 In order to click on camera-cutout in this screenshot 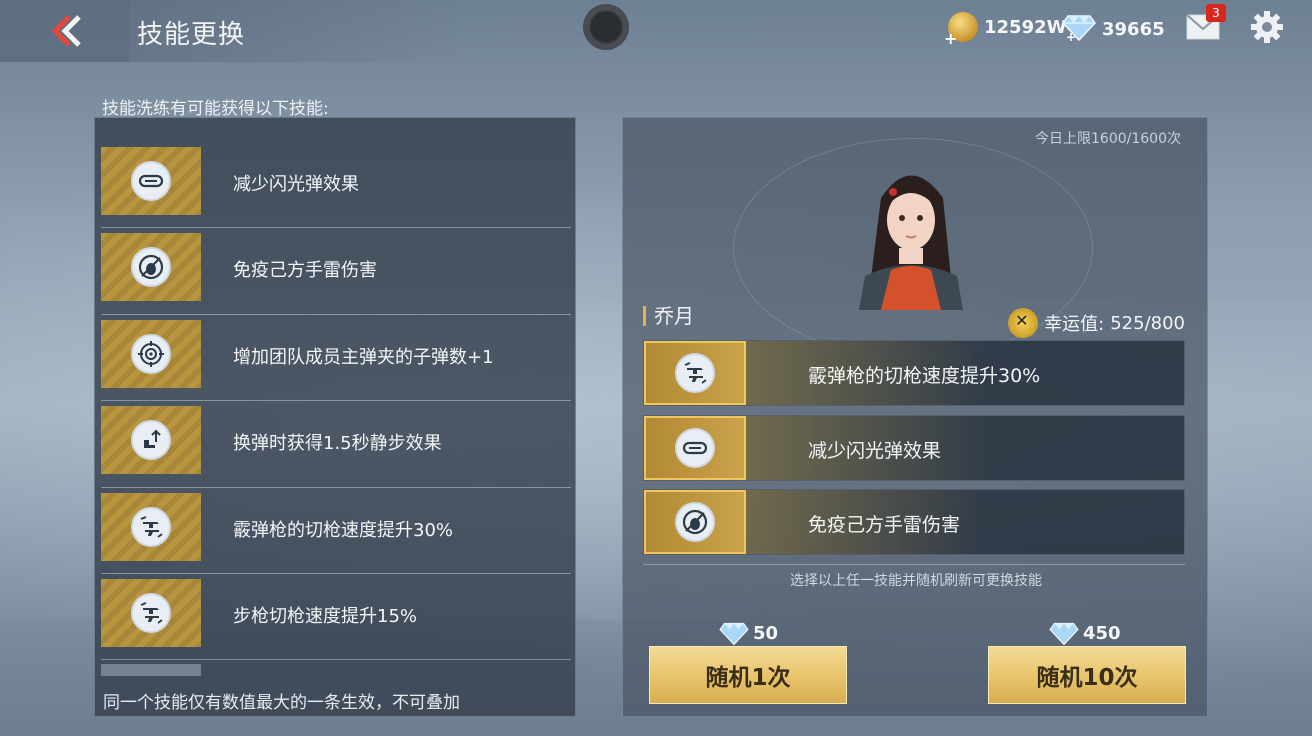, I will do `click(606, 27)`.